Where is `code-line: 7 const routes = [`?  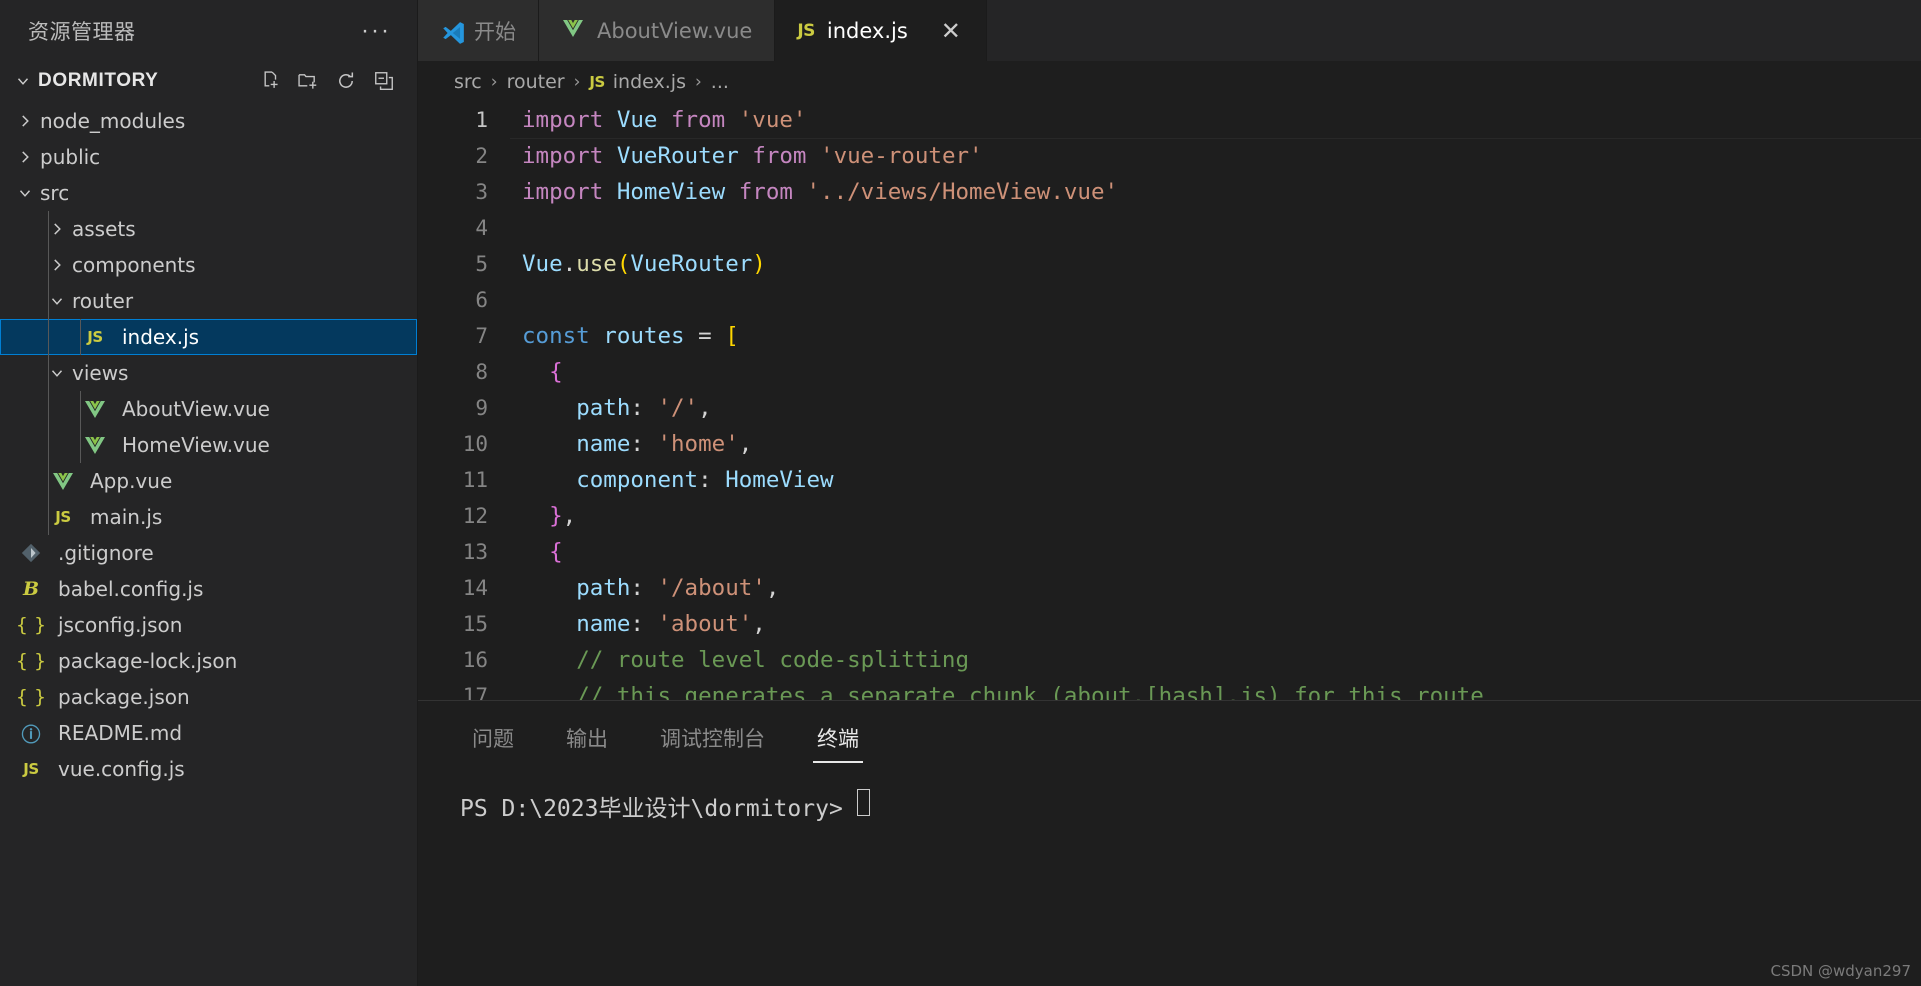
code-line: 7 const routes = [ is located at coordinates (1169, 336).